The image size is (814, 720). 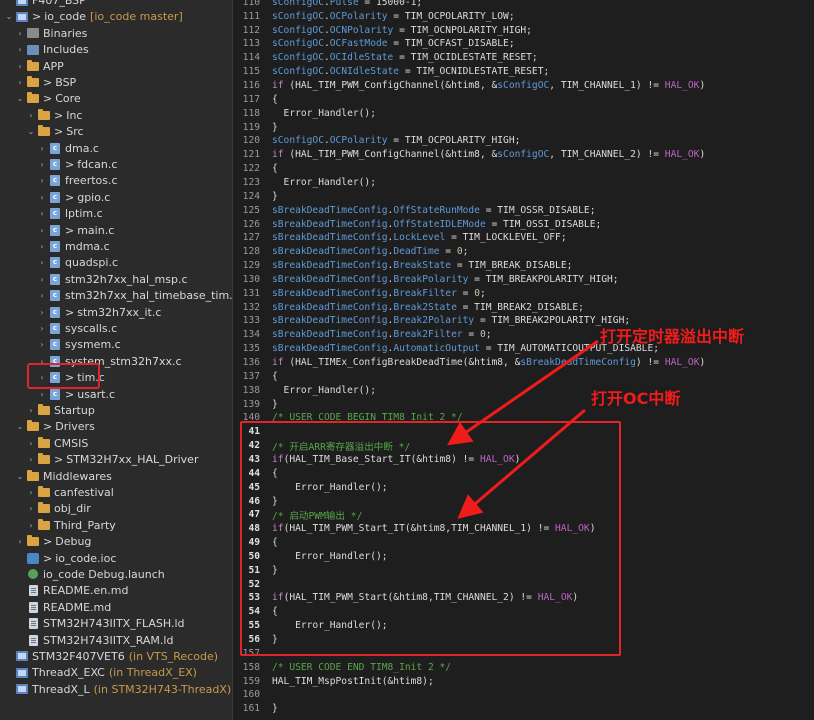 I want to click on tree-item: › c dma.c, so click(x=116, y=148).